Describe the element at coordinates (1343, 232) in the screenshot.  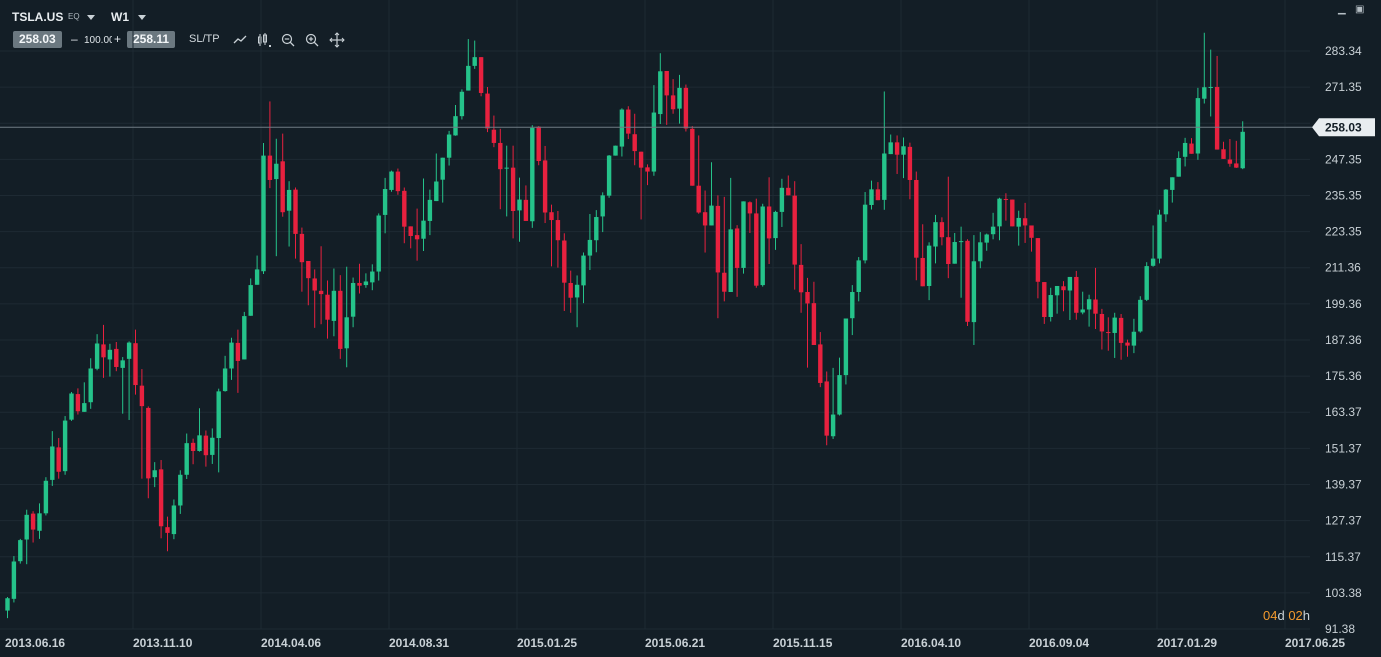
I see `price-tick-label: 223.35` at that location.